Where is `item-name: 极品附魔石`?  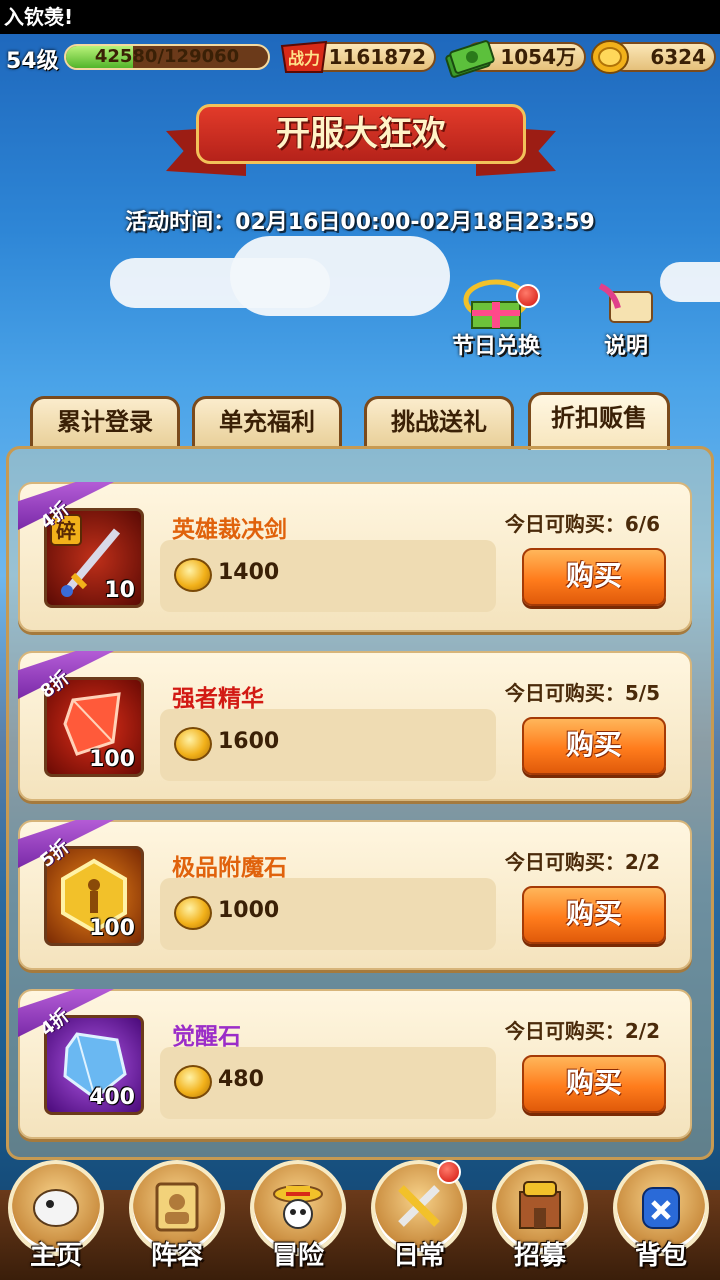
item-name: 极品附魔石 is located at coordinates (229, 868).